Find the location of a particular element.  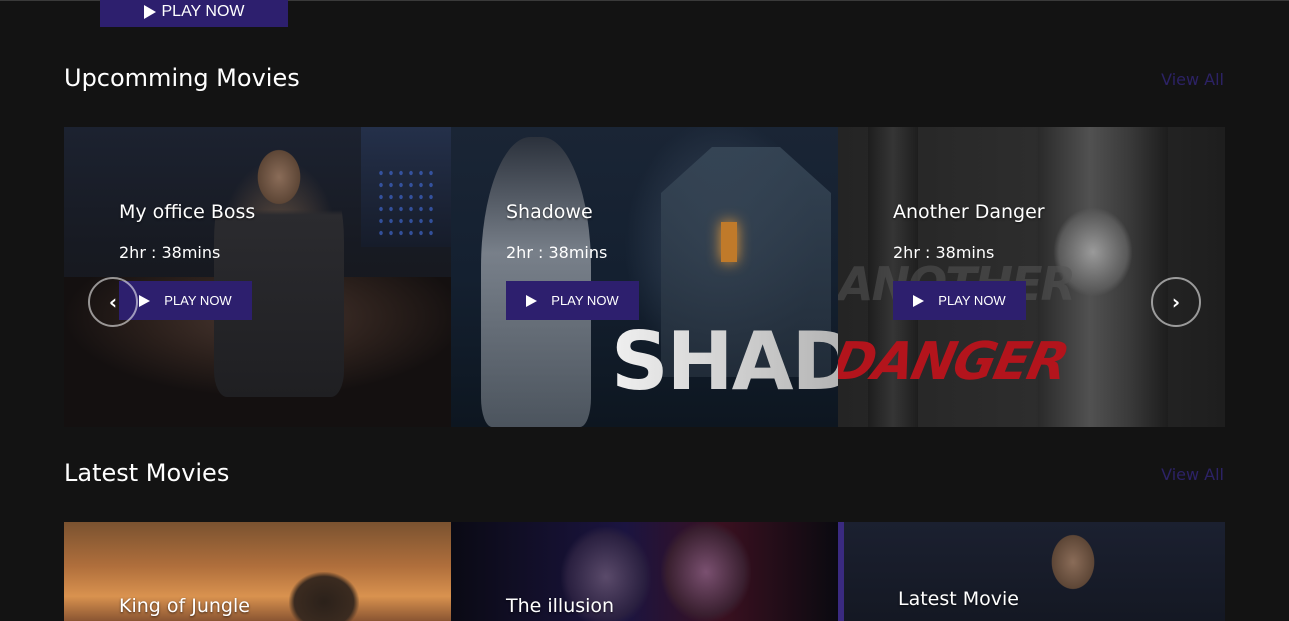

movie-title: Shadowe is located at coordinates (549, 212).